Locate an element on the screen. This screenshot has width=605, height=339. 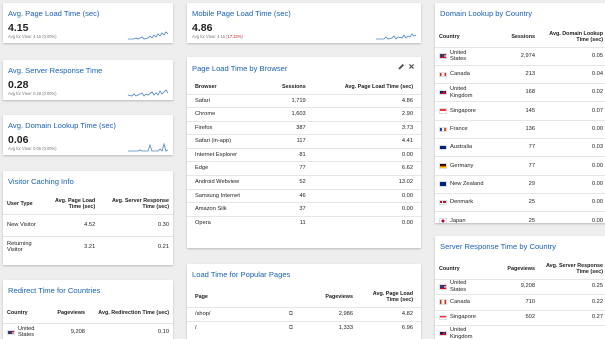
browser-cell: Amazon Silk is located at coordinates (226, 209).